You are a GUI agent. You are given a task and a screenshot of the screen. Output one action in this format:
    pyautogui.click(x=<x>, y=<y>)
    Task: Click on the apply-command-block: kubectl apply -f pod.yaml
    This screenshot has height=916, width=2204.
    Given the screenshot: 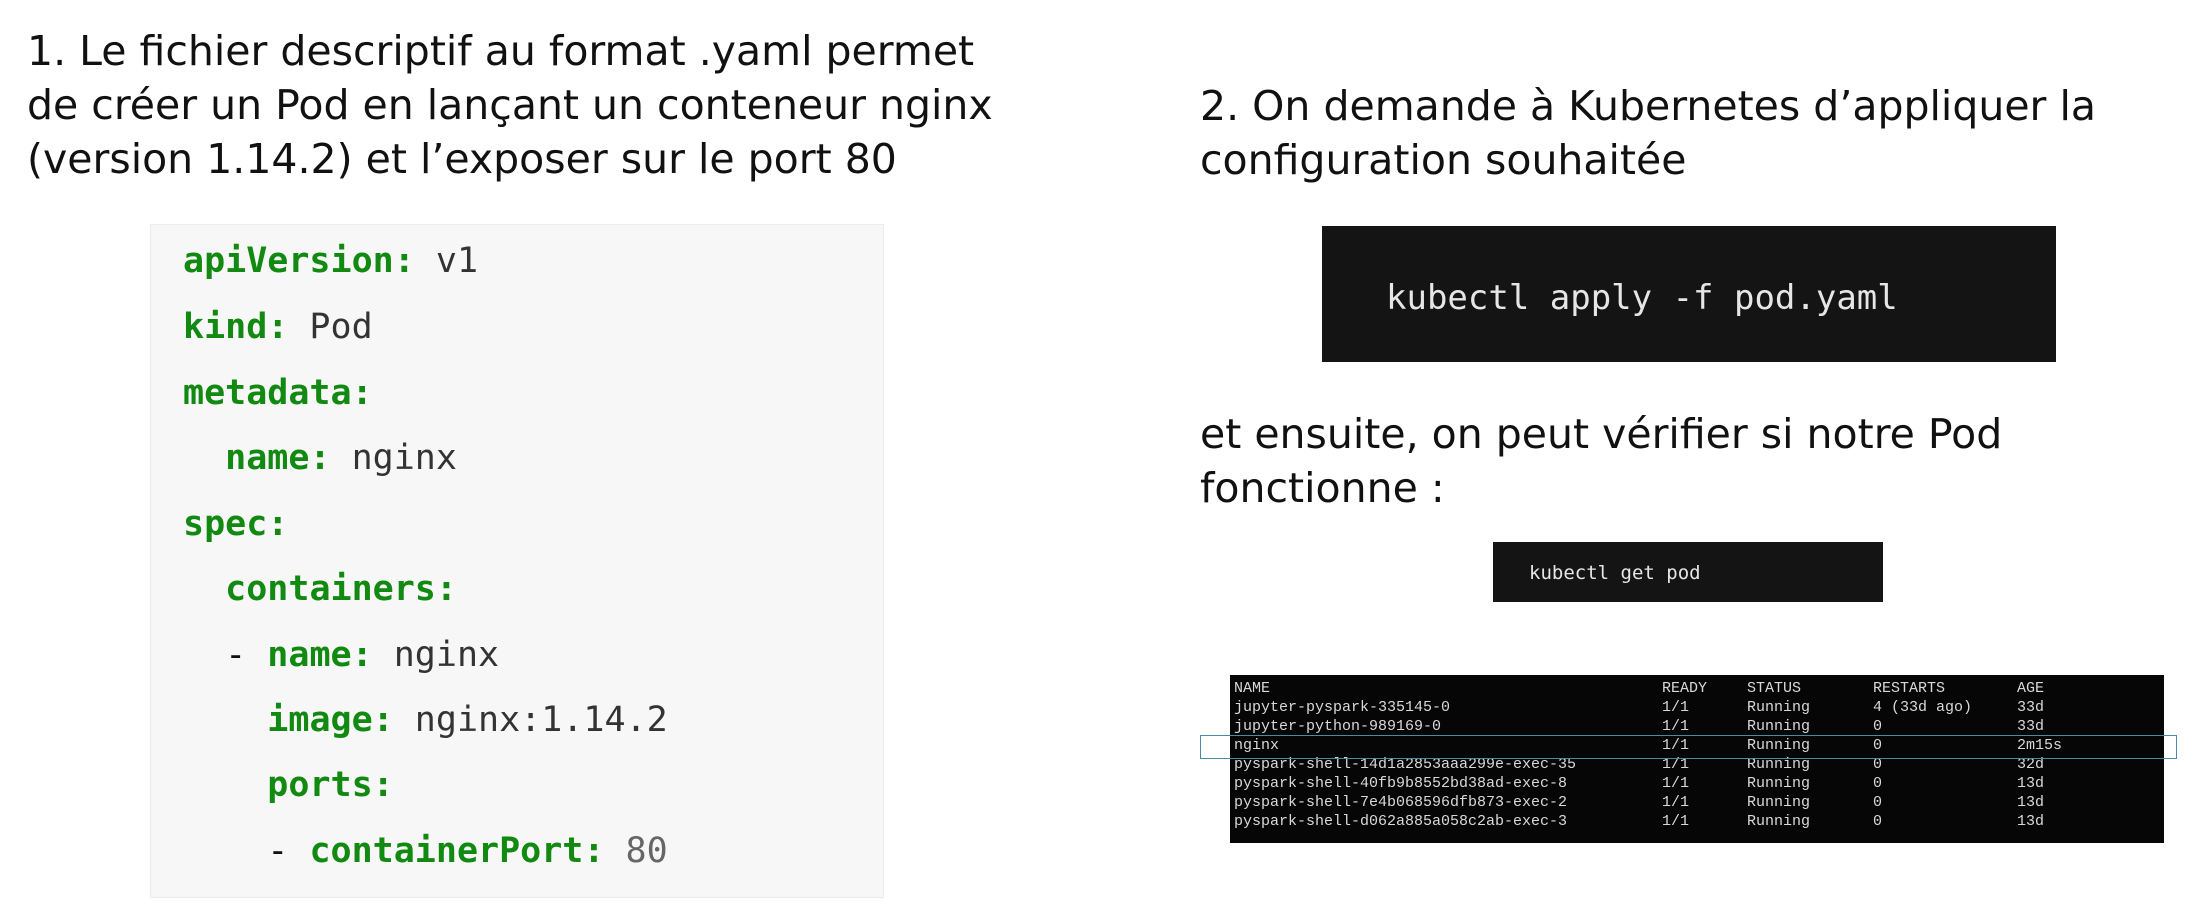 What is the action you would take?
    pyautogui.click(x=1689, y=294)
    